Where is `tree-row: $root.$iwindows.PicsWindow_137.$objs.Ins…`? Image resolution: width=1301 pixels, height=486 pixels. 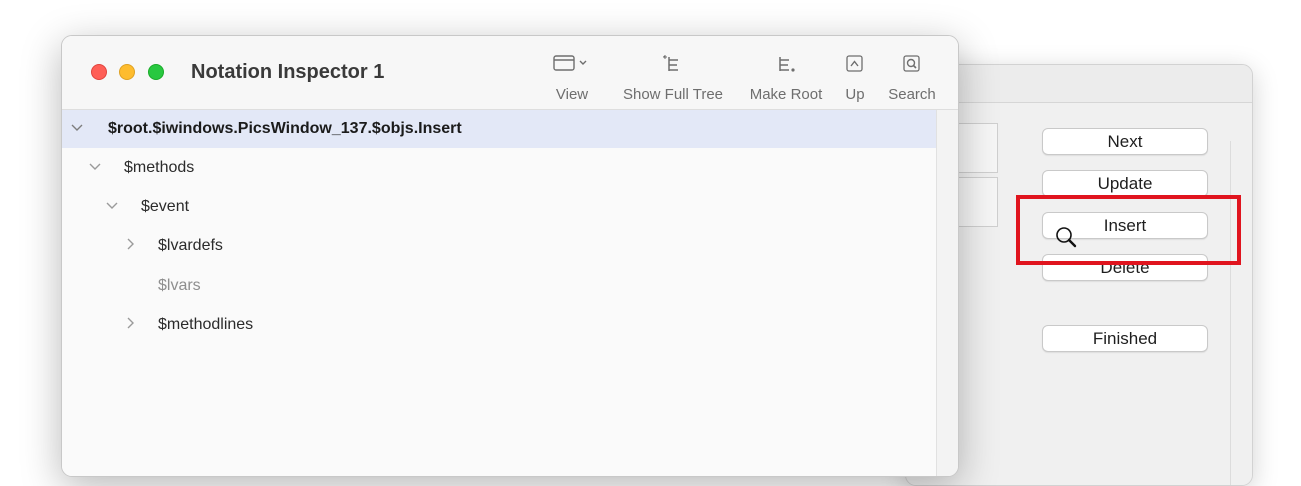 tree-row: $root.$iwindows.PicsWindow_137.$objs.Ins… is located at coordinates (499, 129).